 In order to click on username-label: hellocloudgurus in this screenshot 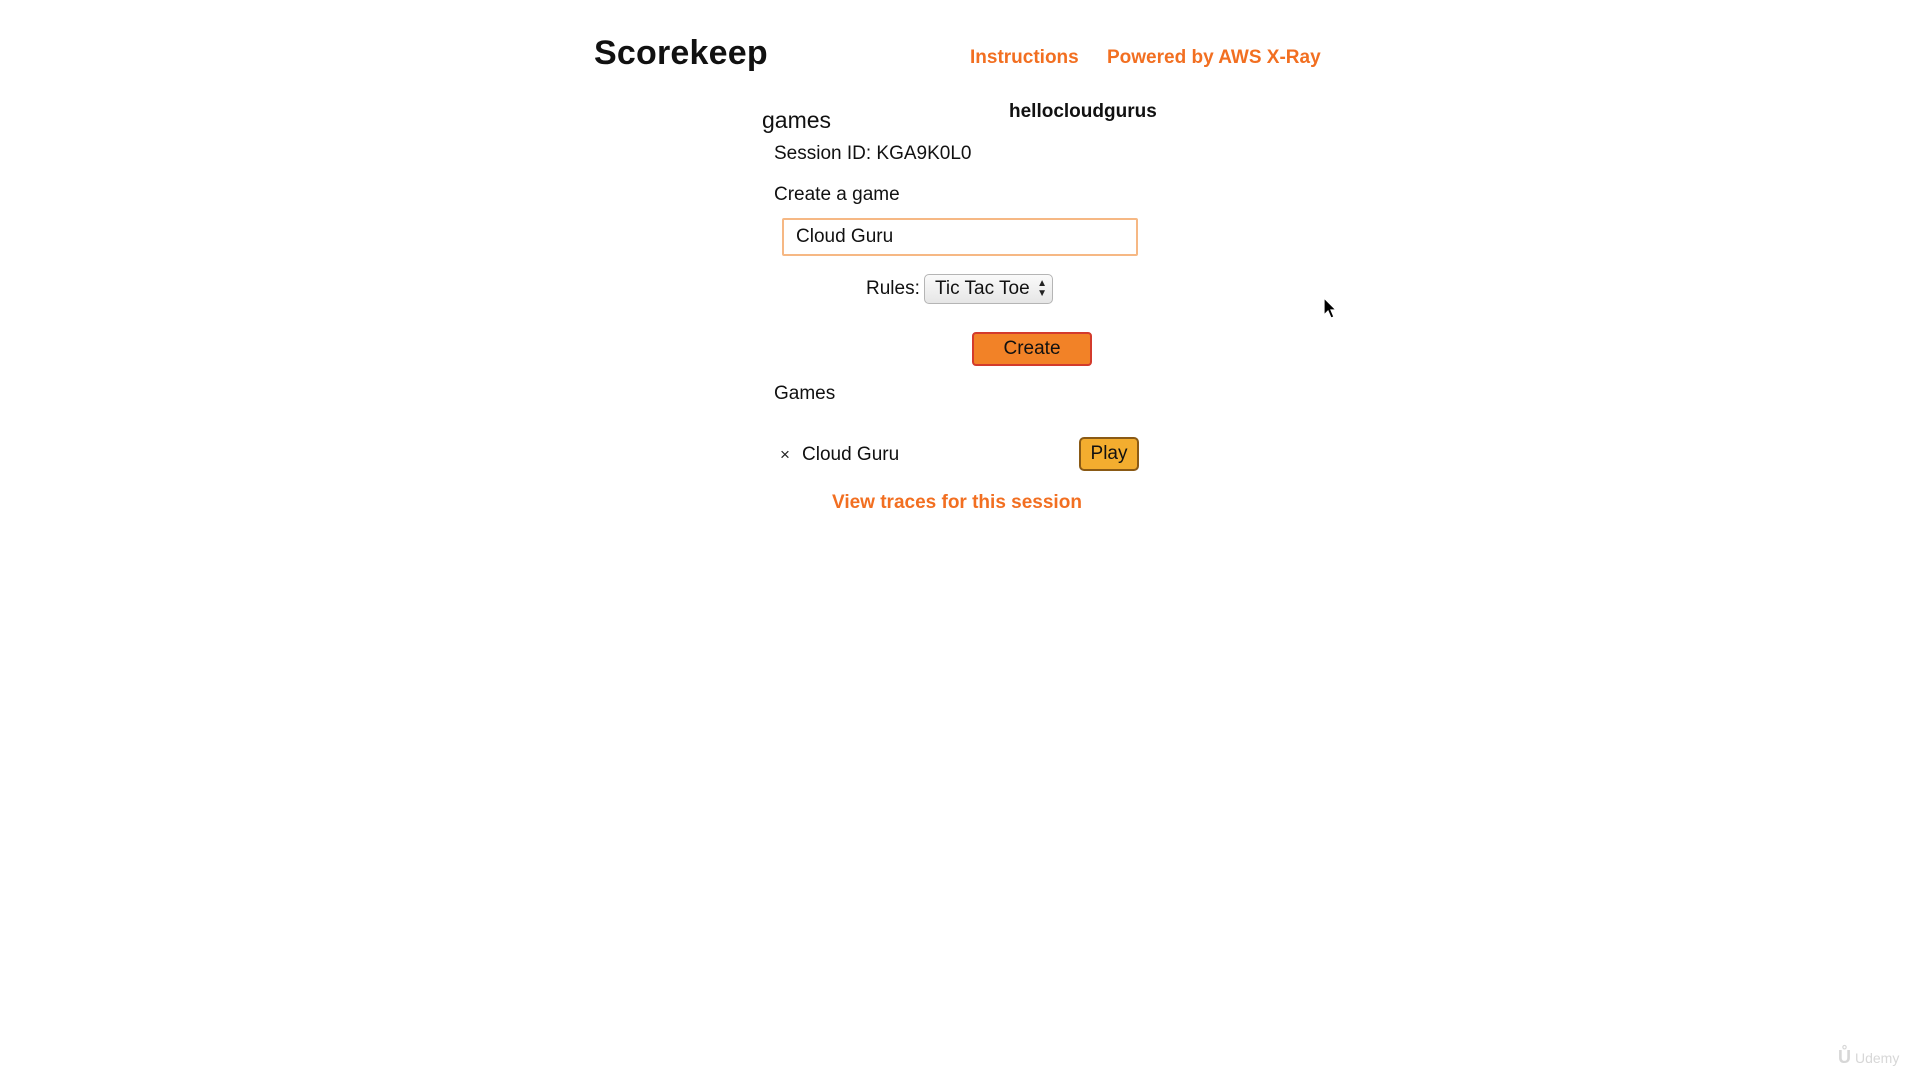, I will do `click(1083, 111)`.